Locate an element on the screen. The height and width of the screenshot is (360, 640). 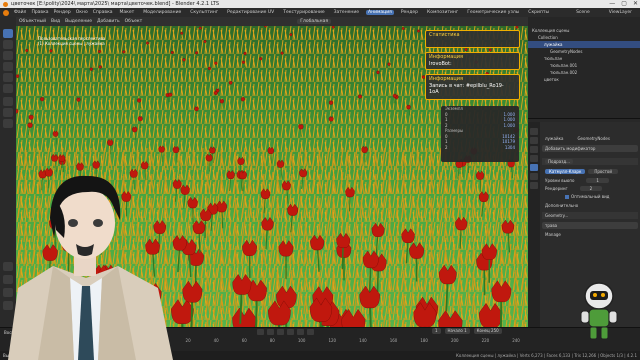
streamer-avatar is located at coordinates (90, 267).